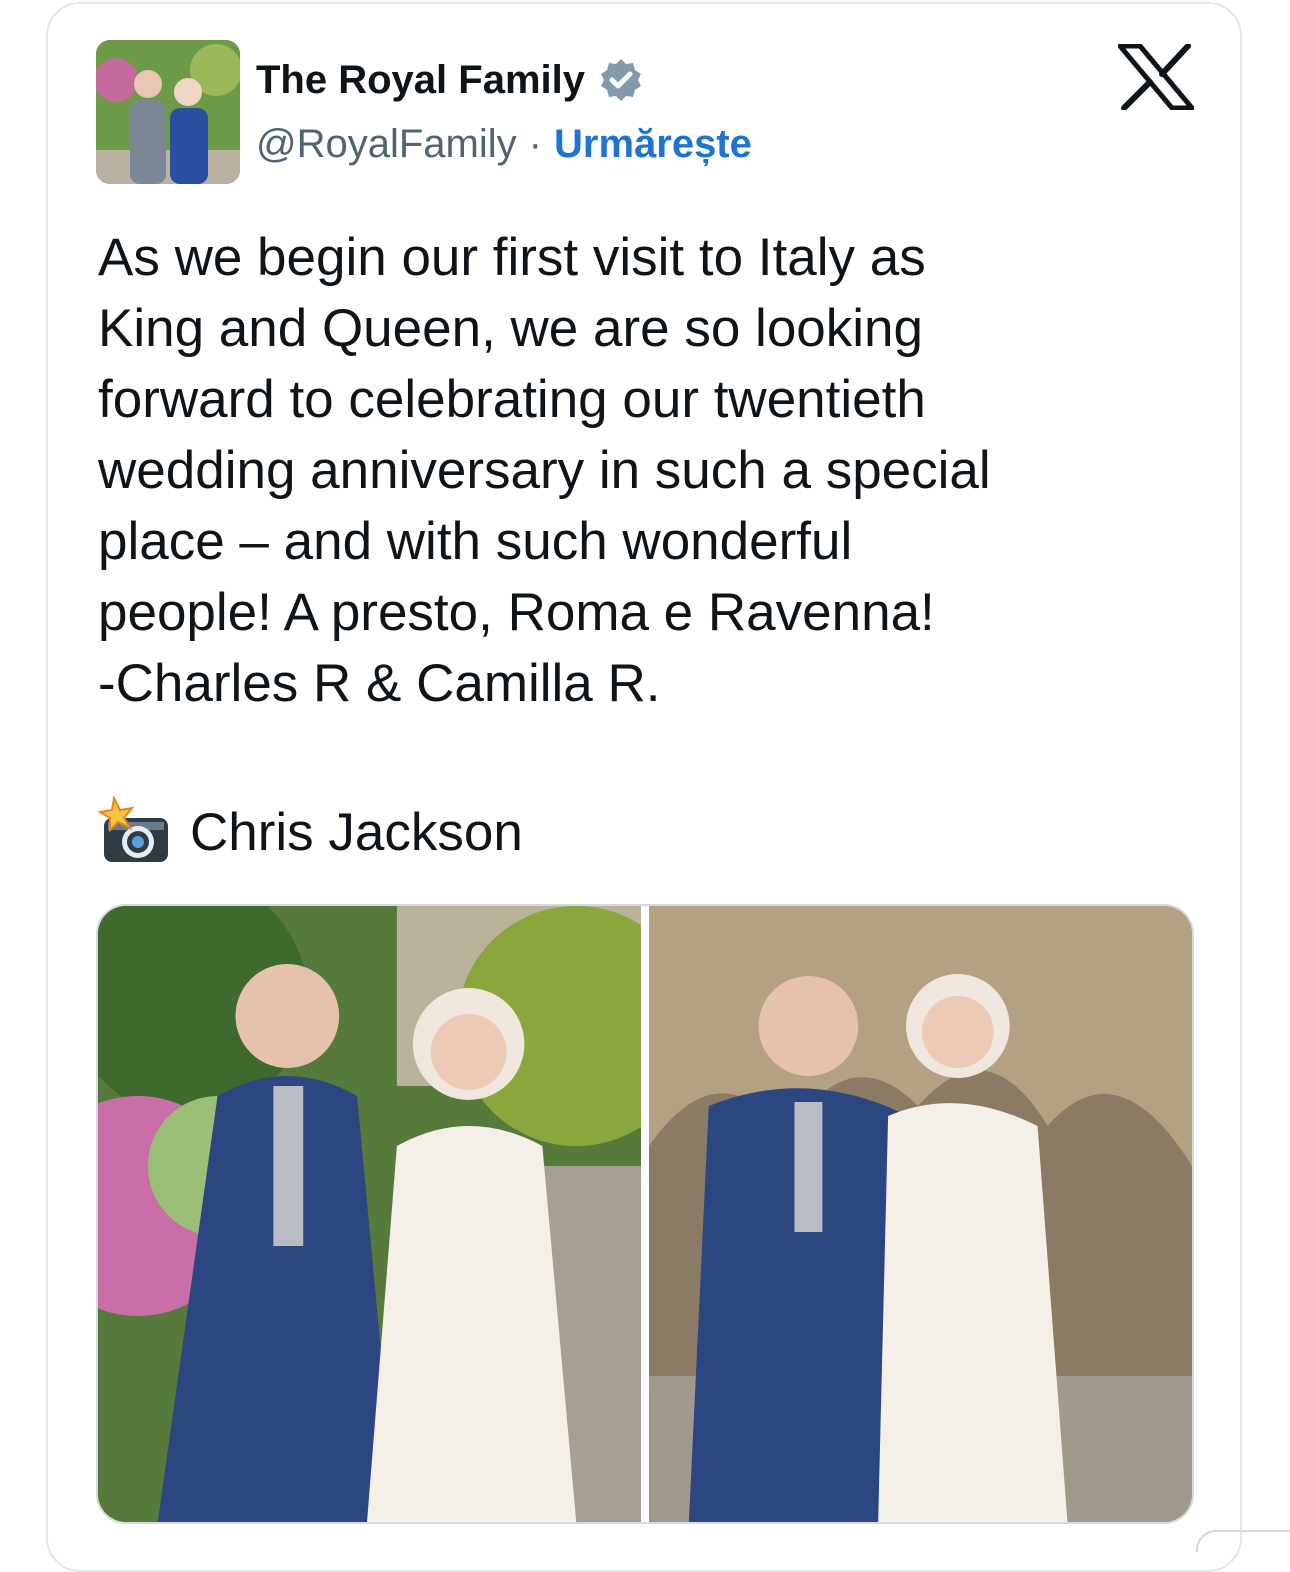 The height and width of the screenshot is (1572, 1290). What do you see at coordinates (420, 80) in the screenshot?
I see `author-name: The Royal Family` at bounding box center [420, 80].